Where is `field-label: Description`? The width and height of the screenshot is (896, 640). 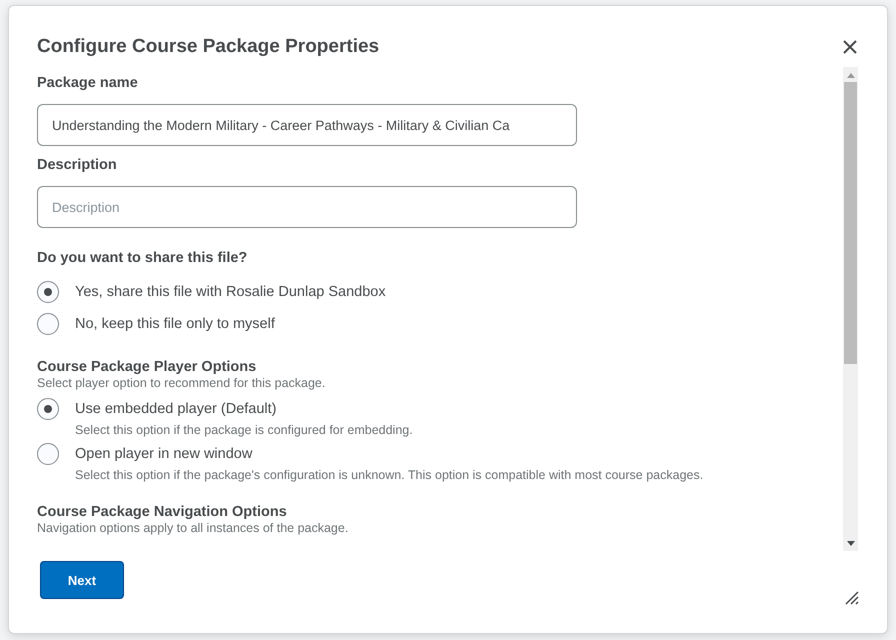 field-label: Description is located at coordinates (77, 165).